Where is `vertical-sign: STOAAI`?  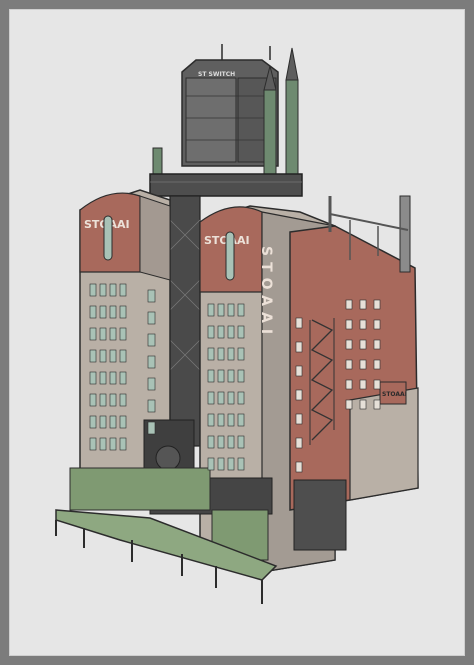 vertical-sign: STOAAI is located at coordinates (266, 293).